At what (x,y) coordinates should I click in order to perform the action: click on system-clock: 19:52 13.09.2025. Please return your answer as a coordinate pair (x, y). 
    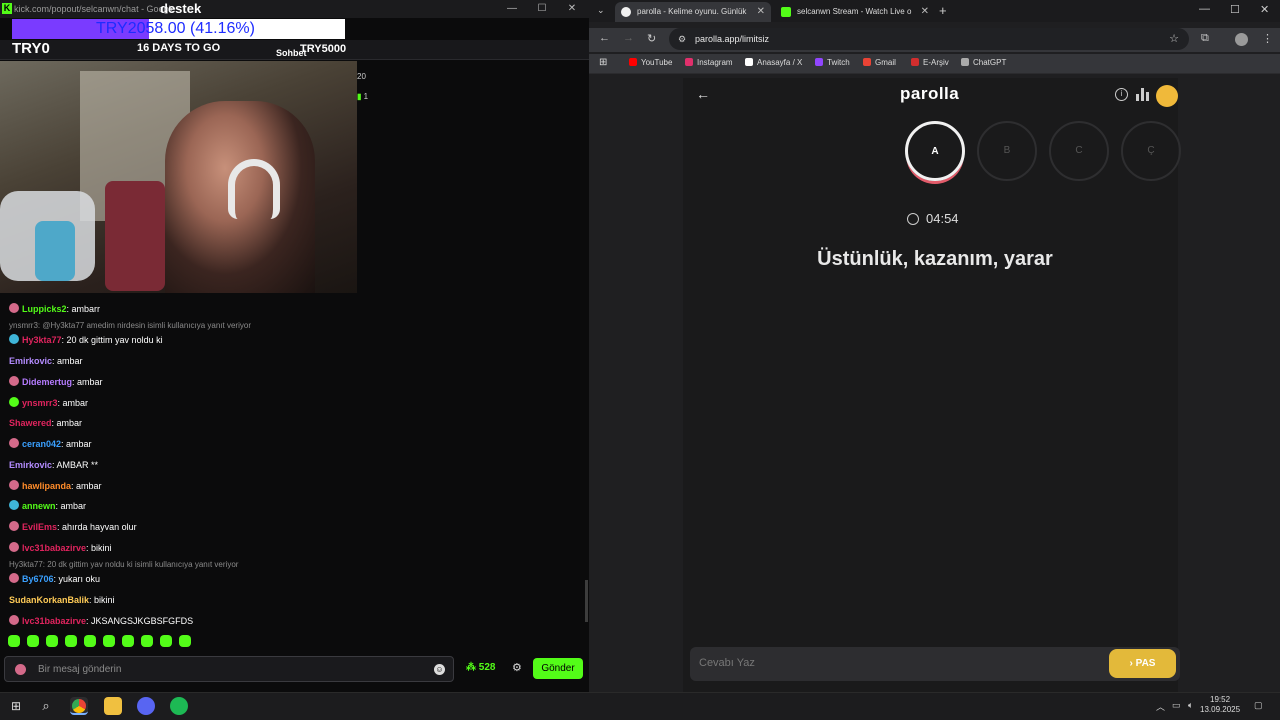
    Looking at the image, I should click on (1220, 705).